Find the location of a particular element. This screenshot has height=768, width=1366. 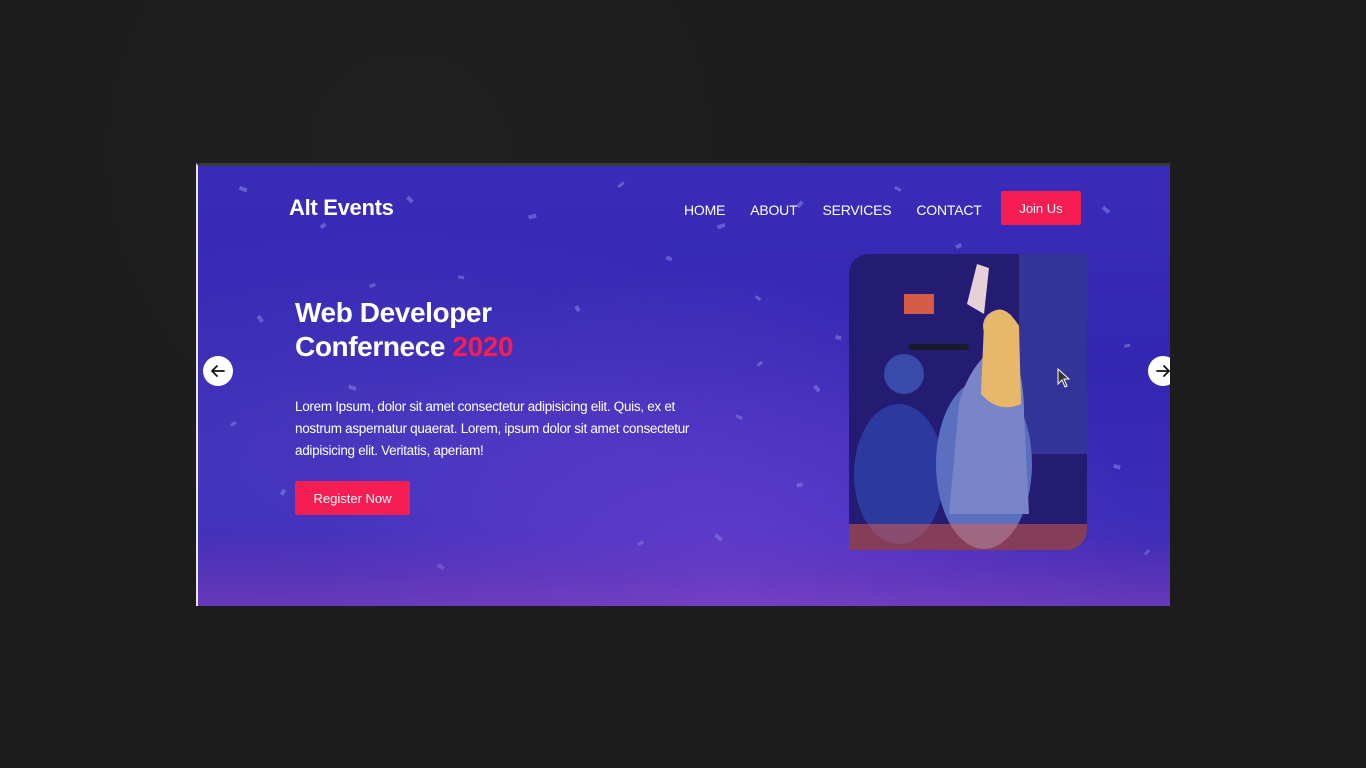

arrow-left-icon is located at coordinates (218, 371).